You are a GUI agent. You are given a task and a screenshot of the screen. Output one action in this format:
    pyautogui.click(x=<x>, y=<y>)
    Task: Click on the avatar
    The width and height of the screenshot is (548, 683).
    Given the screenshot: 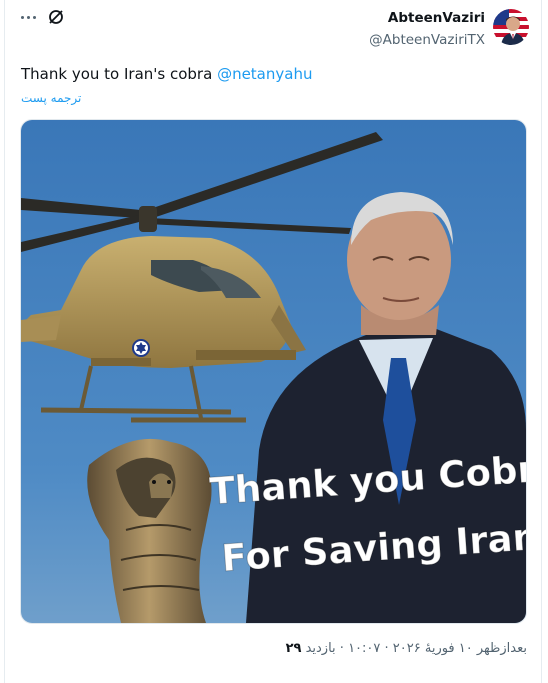 What is the action you would take?
    pyautogui.click(x=511, y=27)
    